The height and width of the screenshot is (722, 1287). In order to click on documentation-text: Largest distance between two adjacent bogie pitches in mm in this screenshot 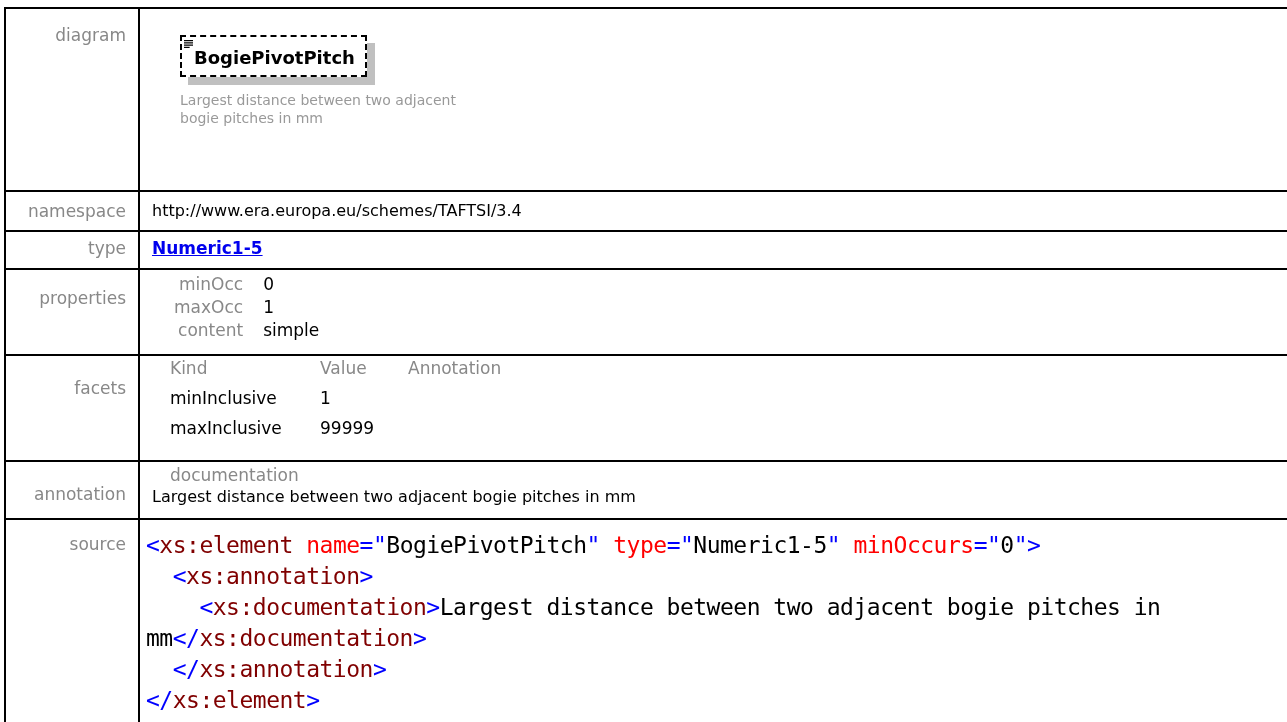, I will do `click(394, 496)`.